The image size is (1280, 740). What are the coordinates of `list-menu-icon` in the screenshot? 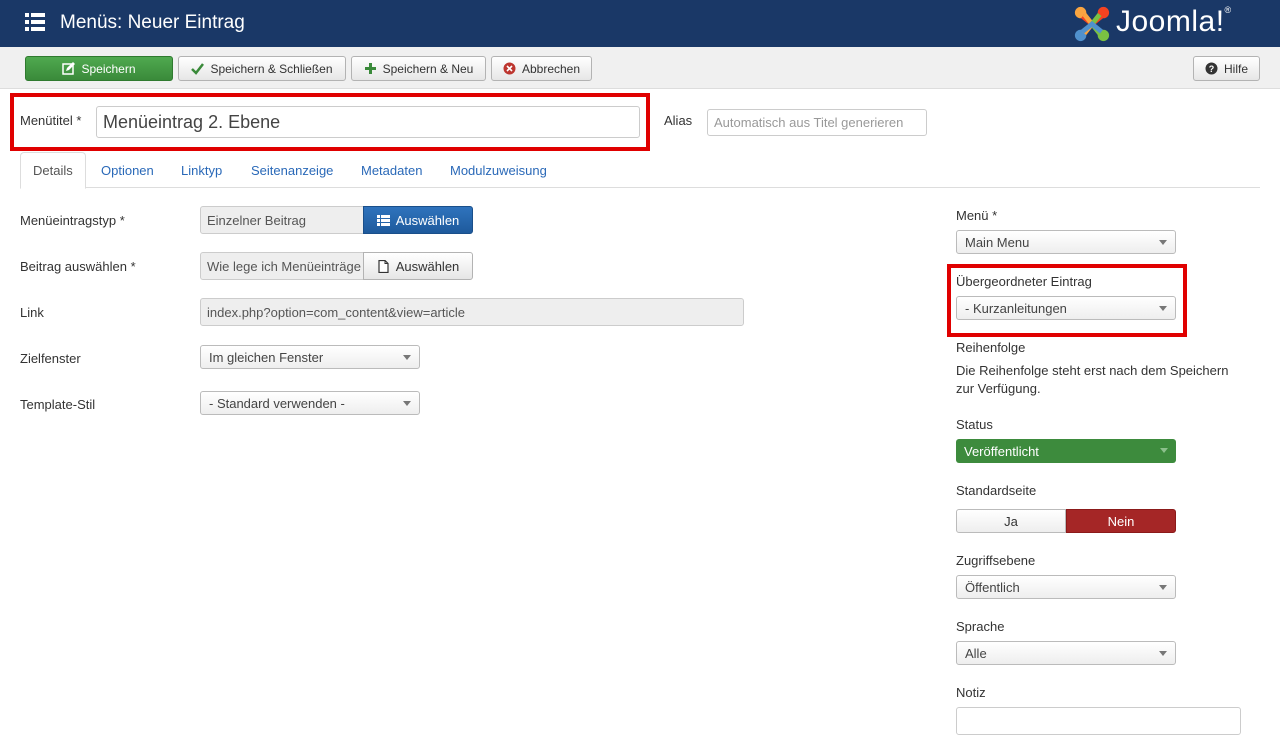 It's located at (35, 22).